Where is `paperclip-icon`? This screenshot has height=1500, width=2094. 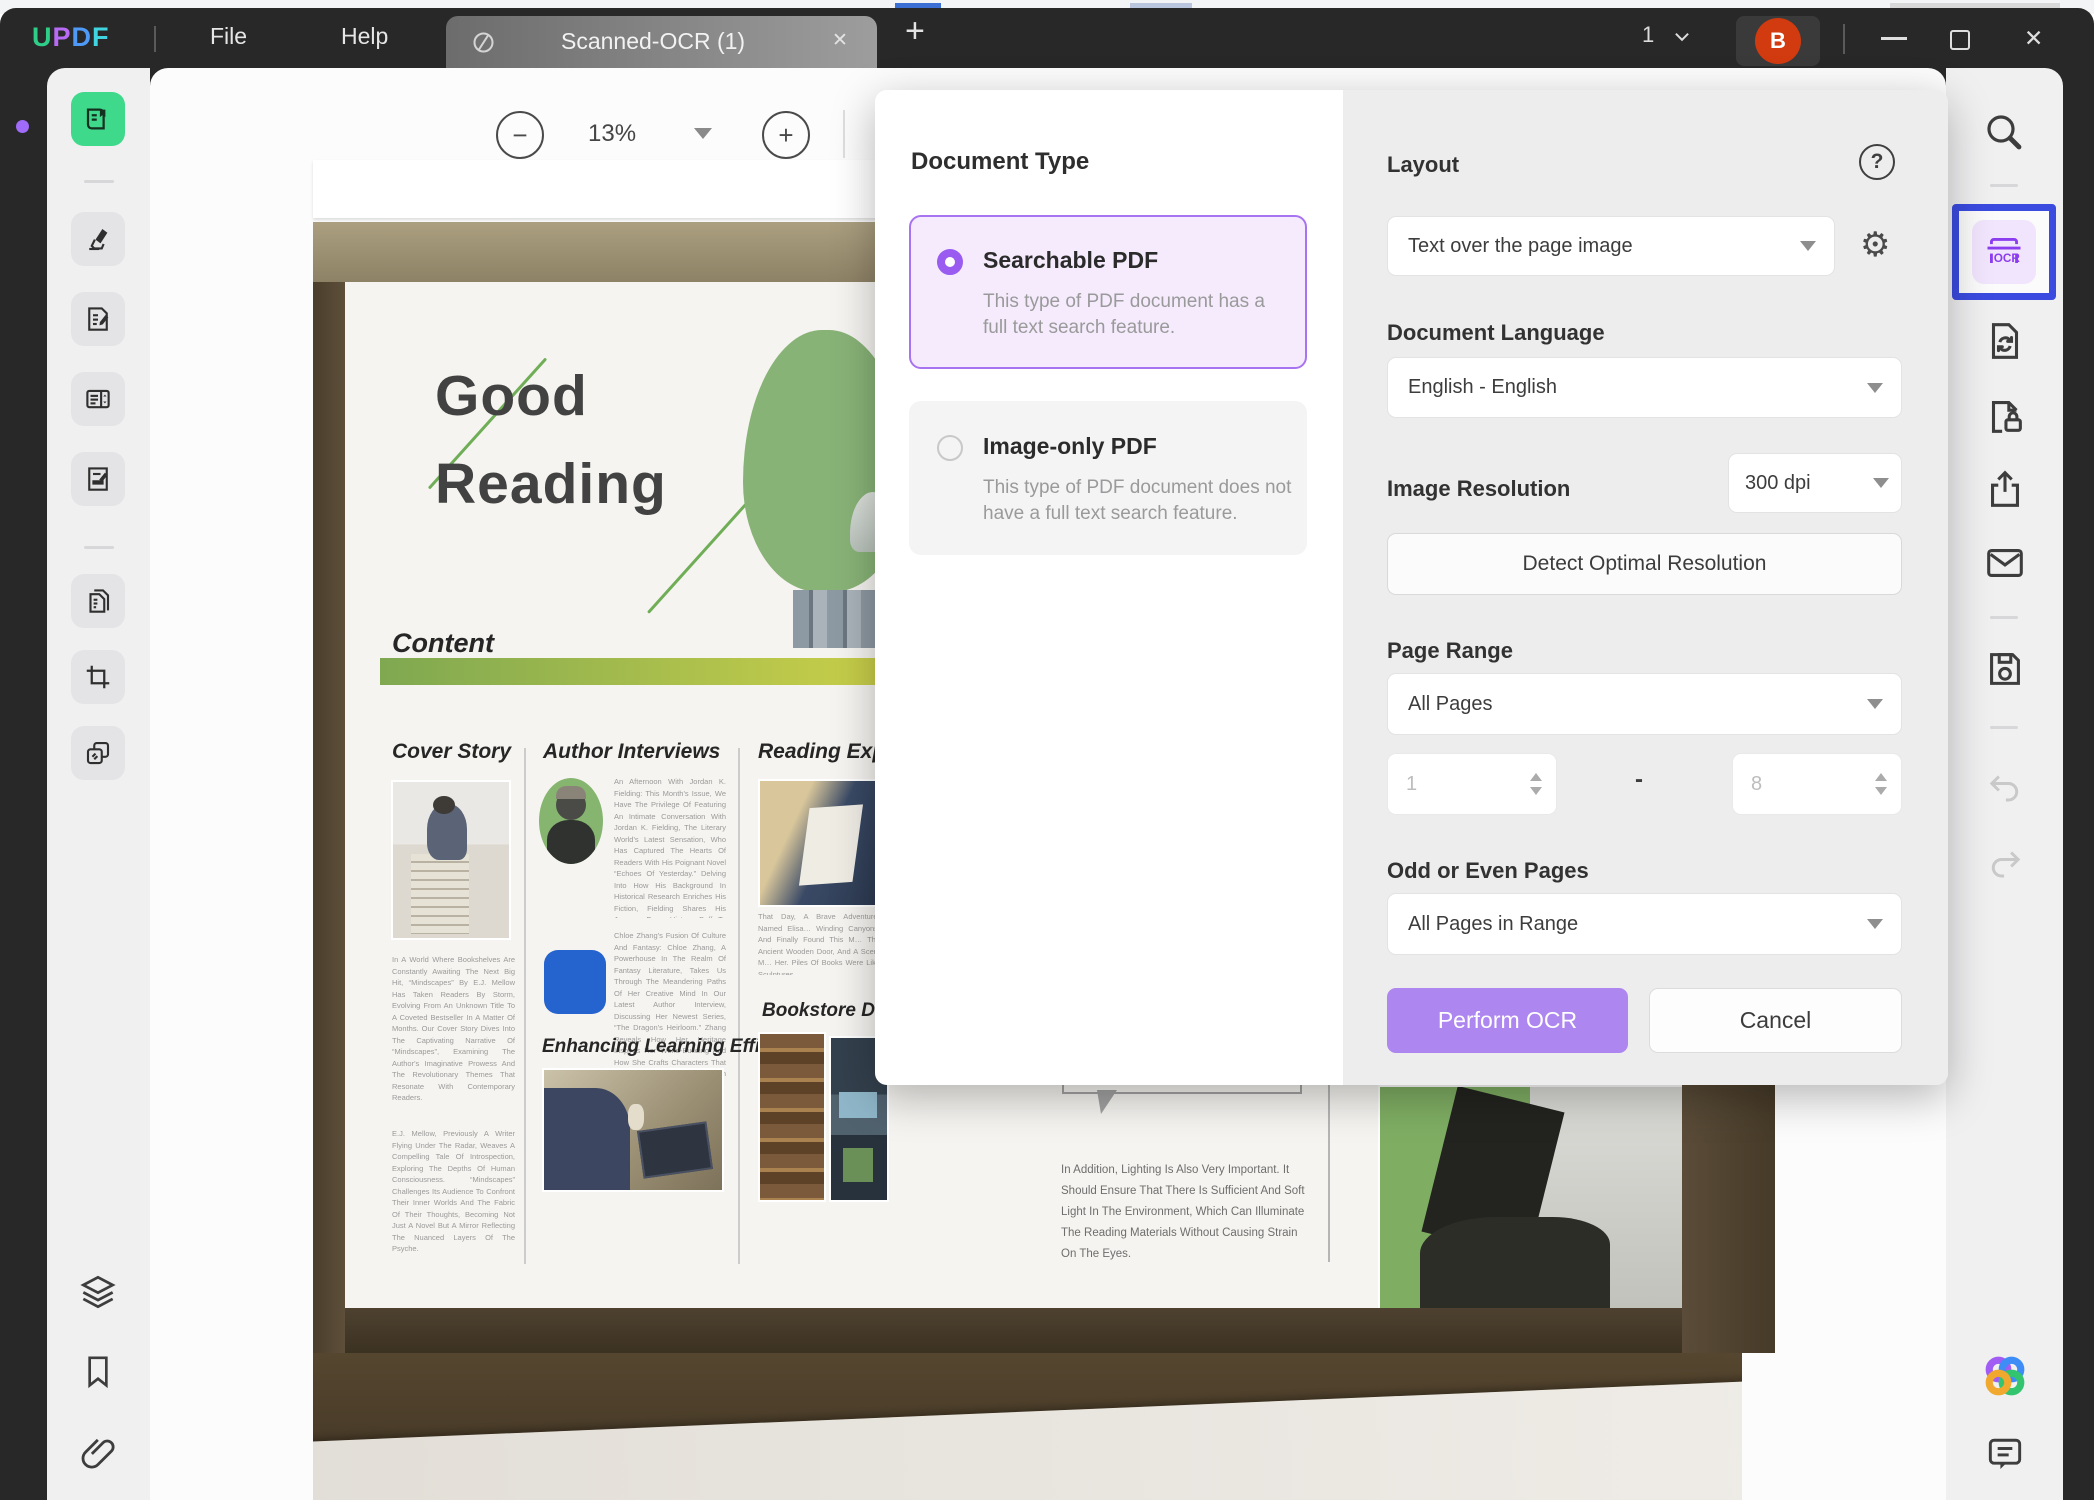 paperclip-icon is located at coordinates (98, 1453).